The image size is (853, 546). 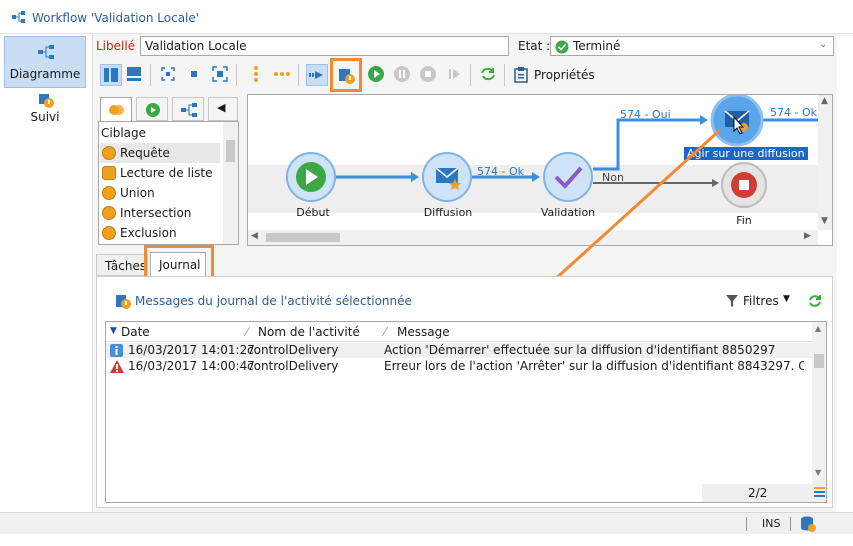 I want to click on exclusion-icon, so click(x=109, y=233).